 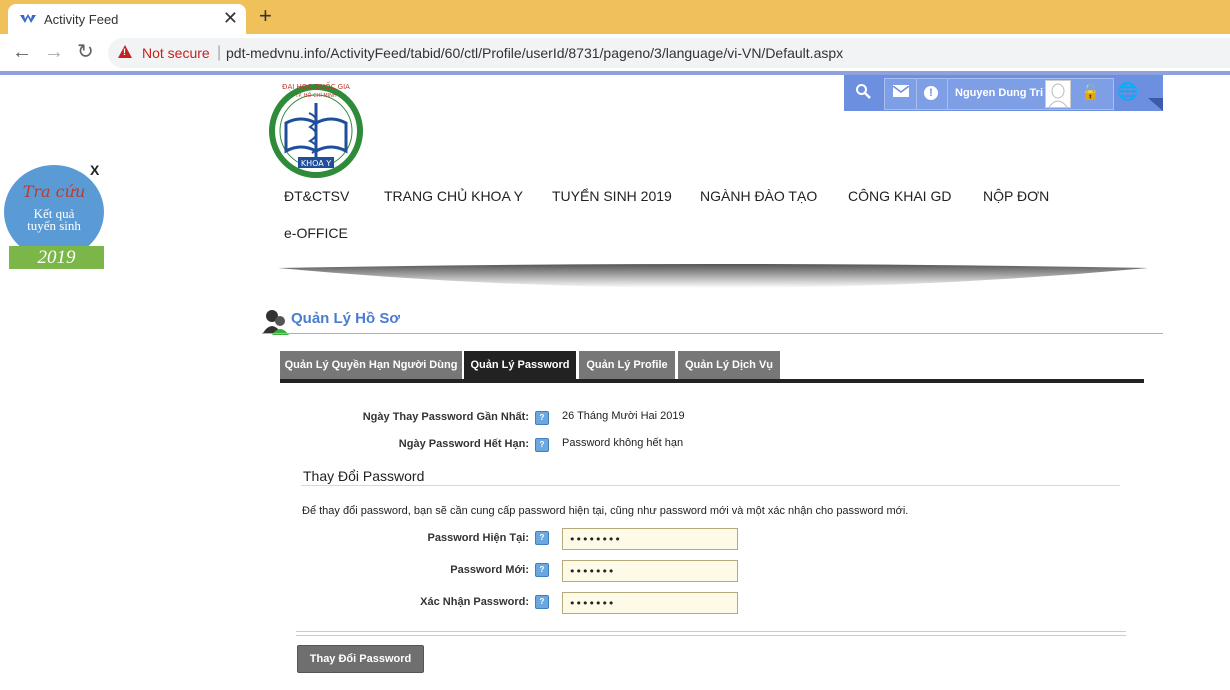 What do you see at coordinates (346, 318) in the screenshot?
I see `module-title: Quản Lý Hồ Sơ` at bounding box center [346, 318].